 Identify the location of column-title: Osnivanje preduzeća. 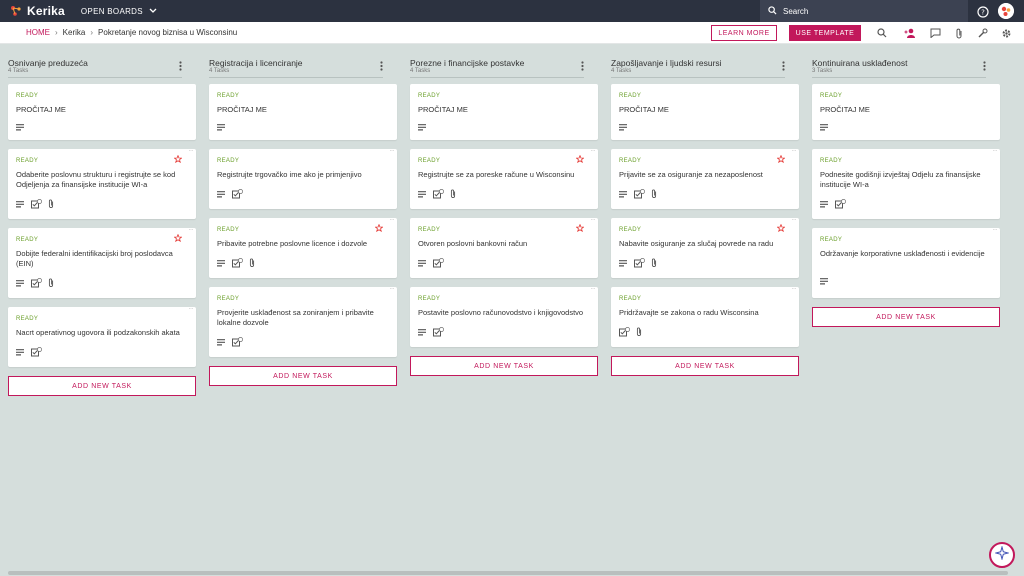
(48, 63).